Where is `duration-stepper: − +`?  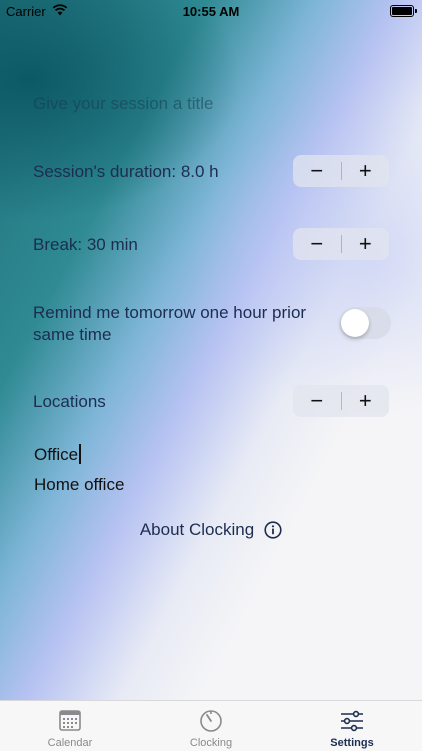
duration-stepper: − + is located at coordinates (341, 171).